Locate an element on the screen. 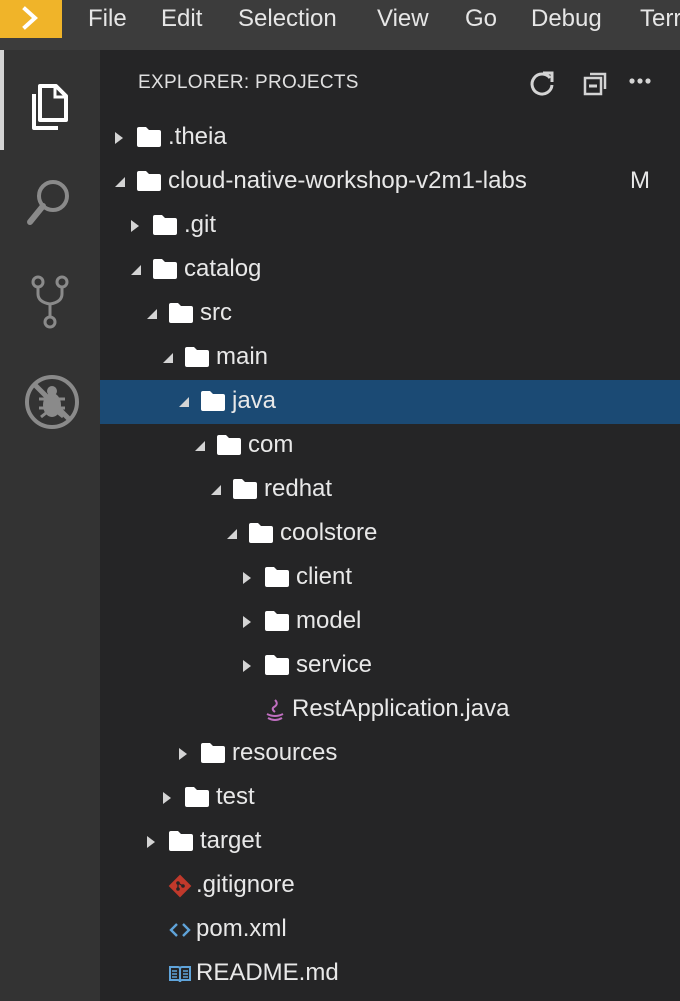  tree-folder-item: java is located at coordinates (390, 402).